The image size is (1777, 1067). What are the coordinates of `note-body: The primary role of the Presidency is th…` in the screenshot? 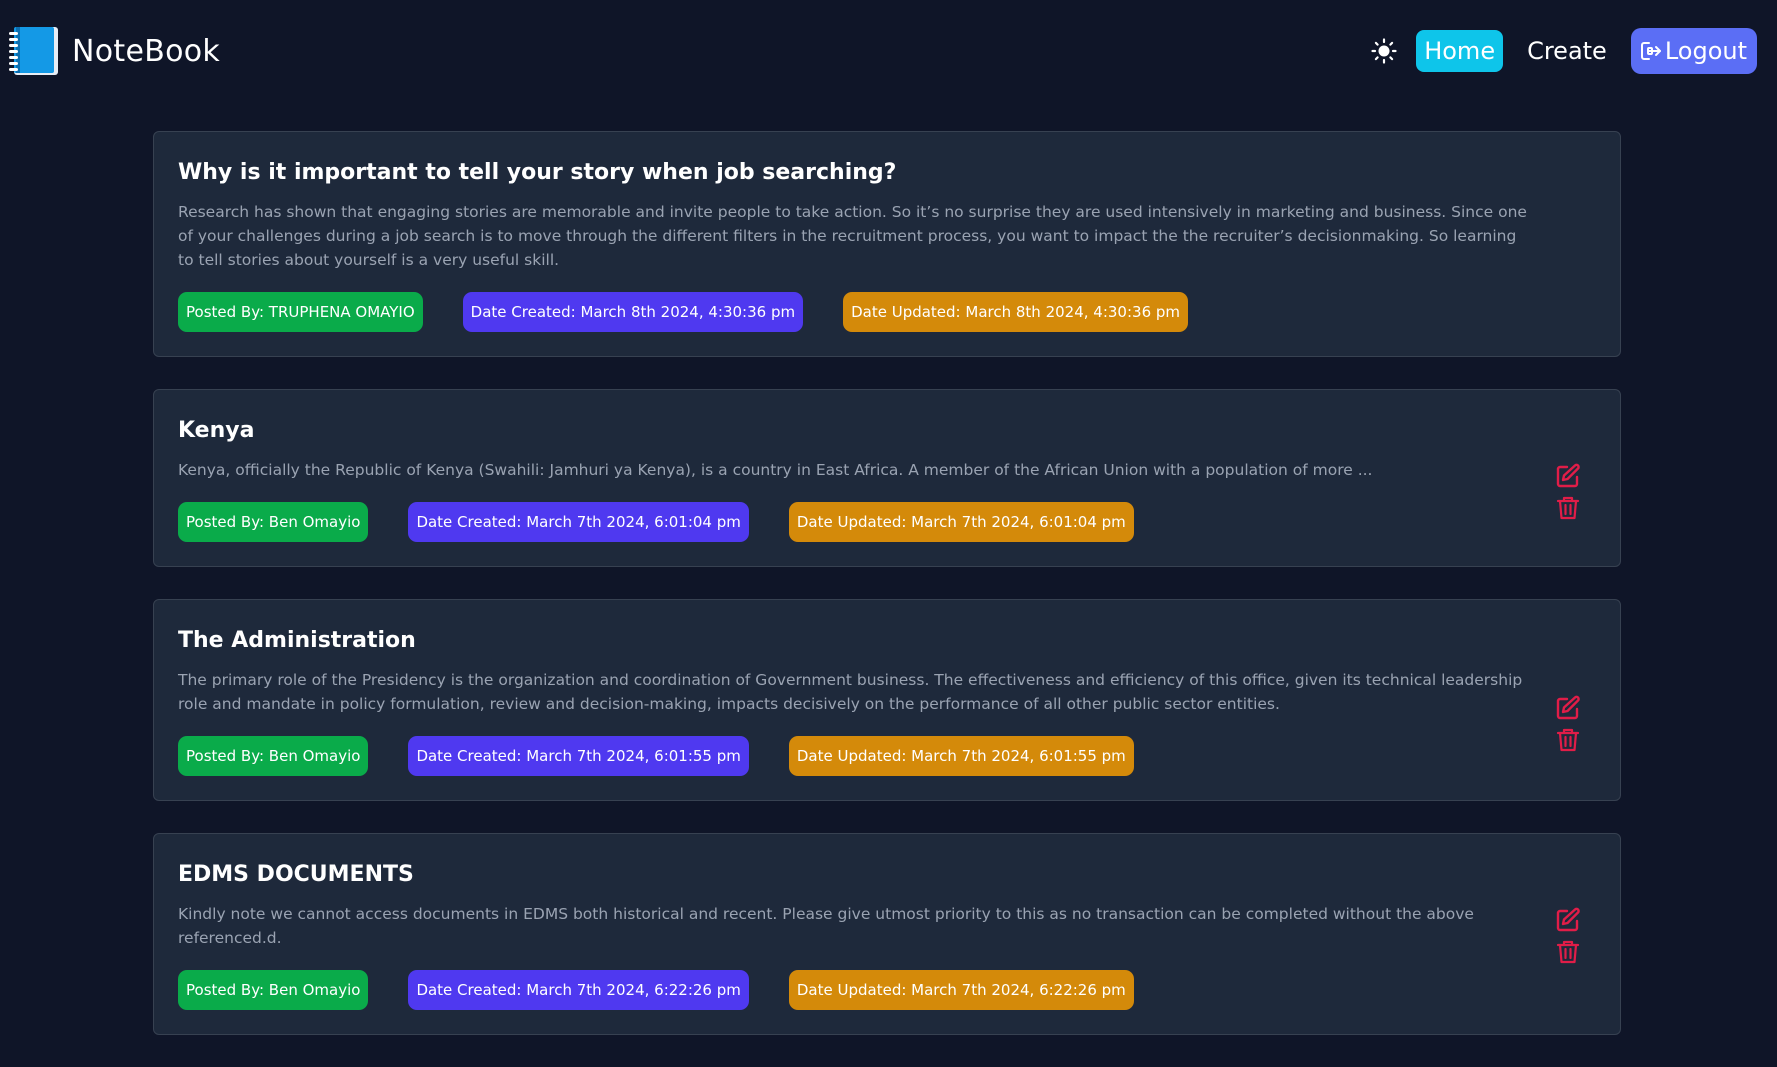 It's located at (850, 692).